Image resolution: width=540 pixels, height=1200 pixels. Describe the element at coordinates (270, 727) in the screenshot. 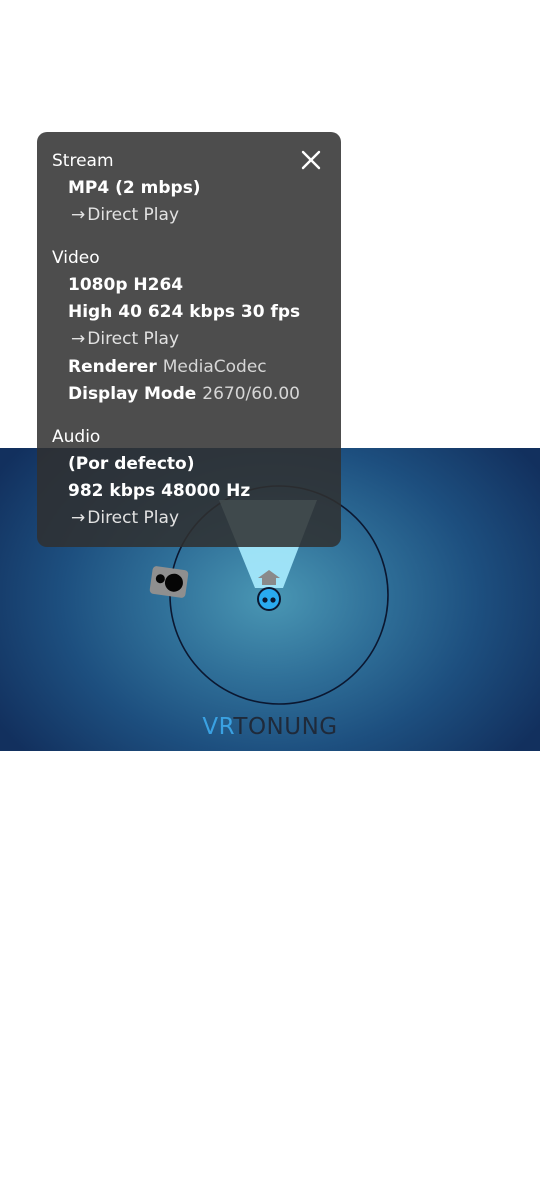

I see `vrtonung-logo: VRTONUNG` at that location.